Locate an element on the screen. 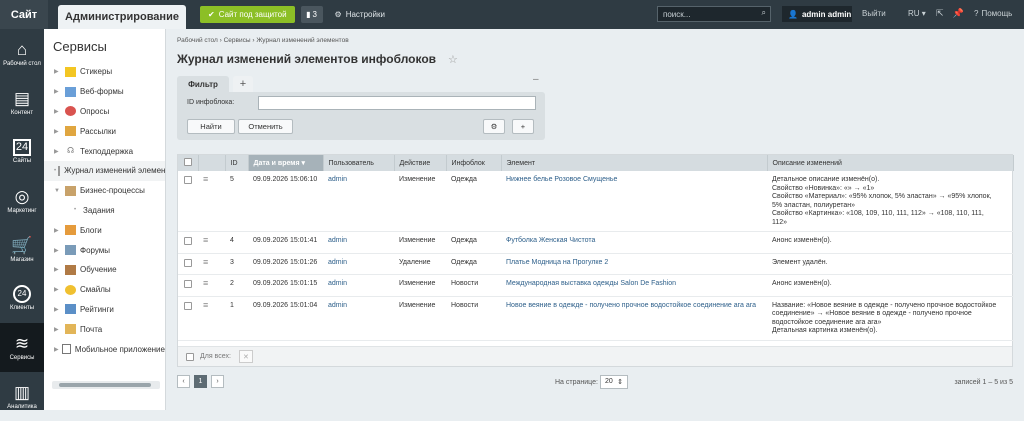 The height and width of the screenshot is (421, 1024). column-id: ID is located at coordinates (237, 163).